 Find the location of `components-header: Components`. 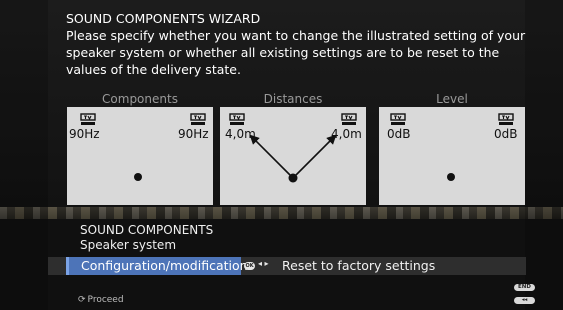

components-header: Components is located at coordinates (140, 99).